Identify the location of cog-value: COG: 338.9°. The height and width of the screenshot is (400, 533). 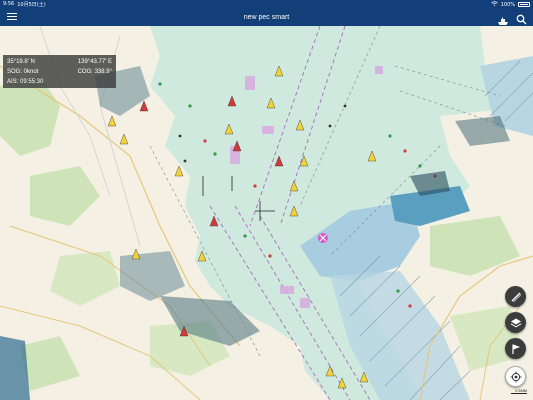
(94, 72).